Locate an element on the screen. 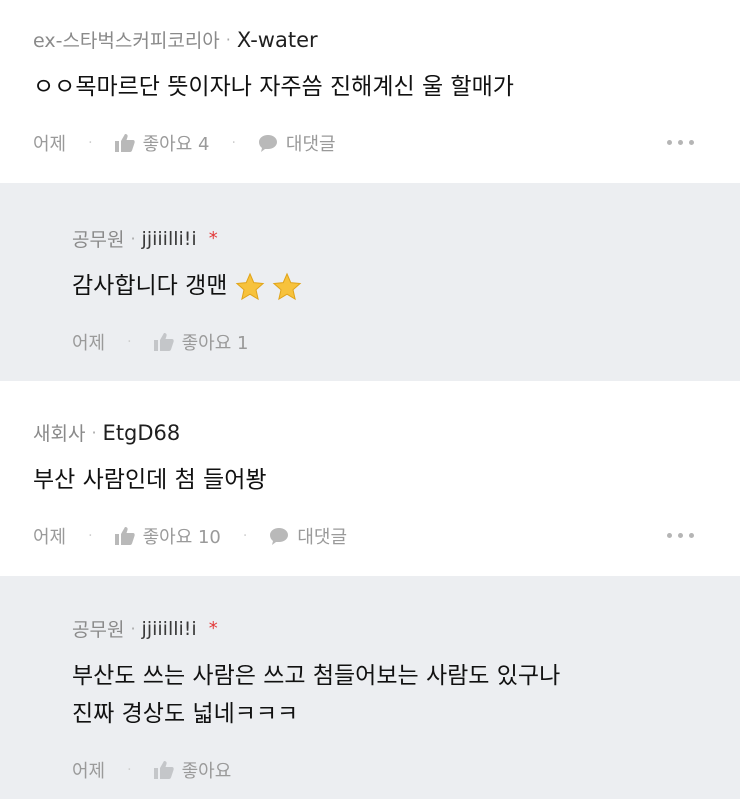  company-name: ex-스타벅스커피코리아 is located at coordinates (126, 39).